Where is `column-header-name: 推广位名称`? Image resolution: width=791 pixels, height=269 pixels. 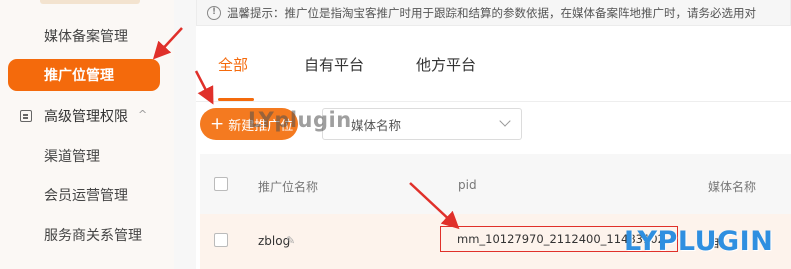 column-header-name: 推广位名称 is located at coordinates (288, 187).